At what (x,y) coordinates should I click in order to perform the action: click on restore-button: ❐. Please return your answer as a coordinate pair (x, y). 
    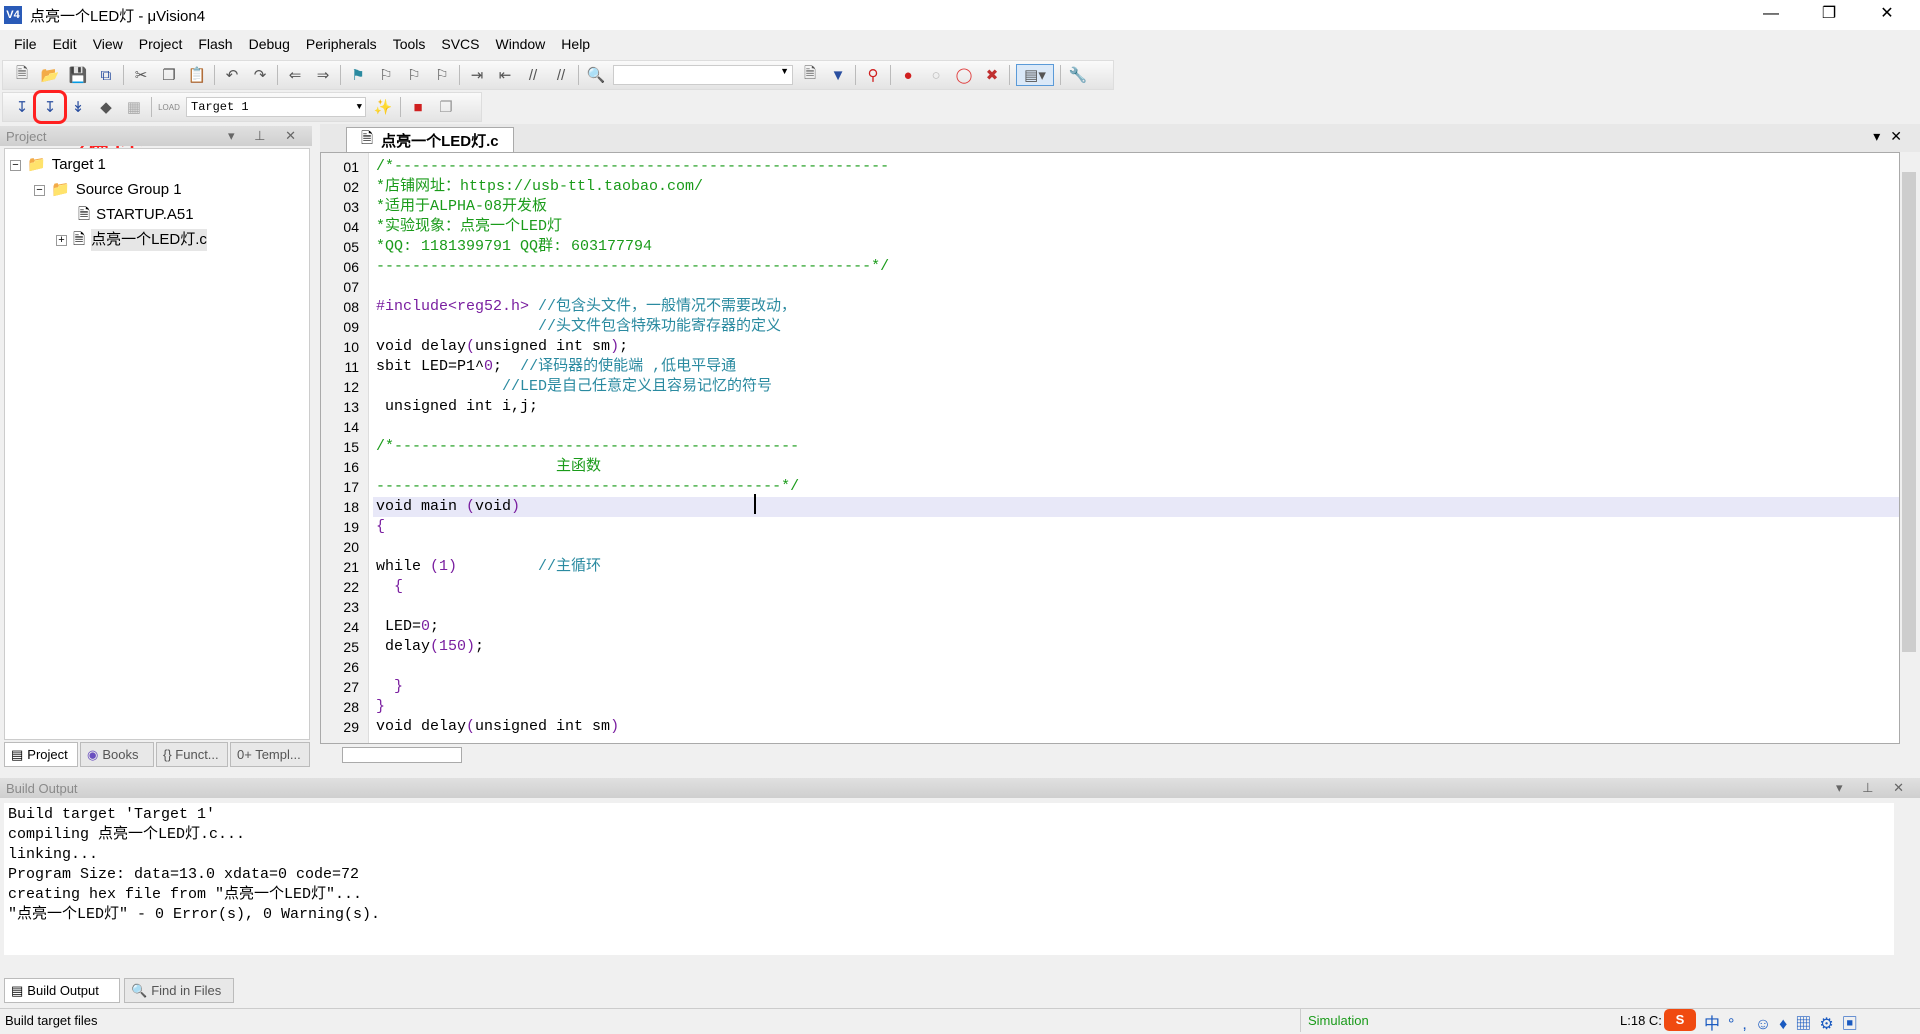
    Looking at the image, I should click on (1829, 15).